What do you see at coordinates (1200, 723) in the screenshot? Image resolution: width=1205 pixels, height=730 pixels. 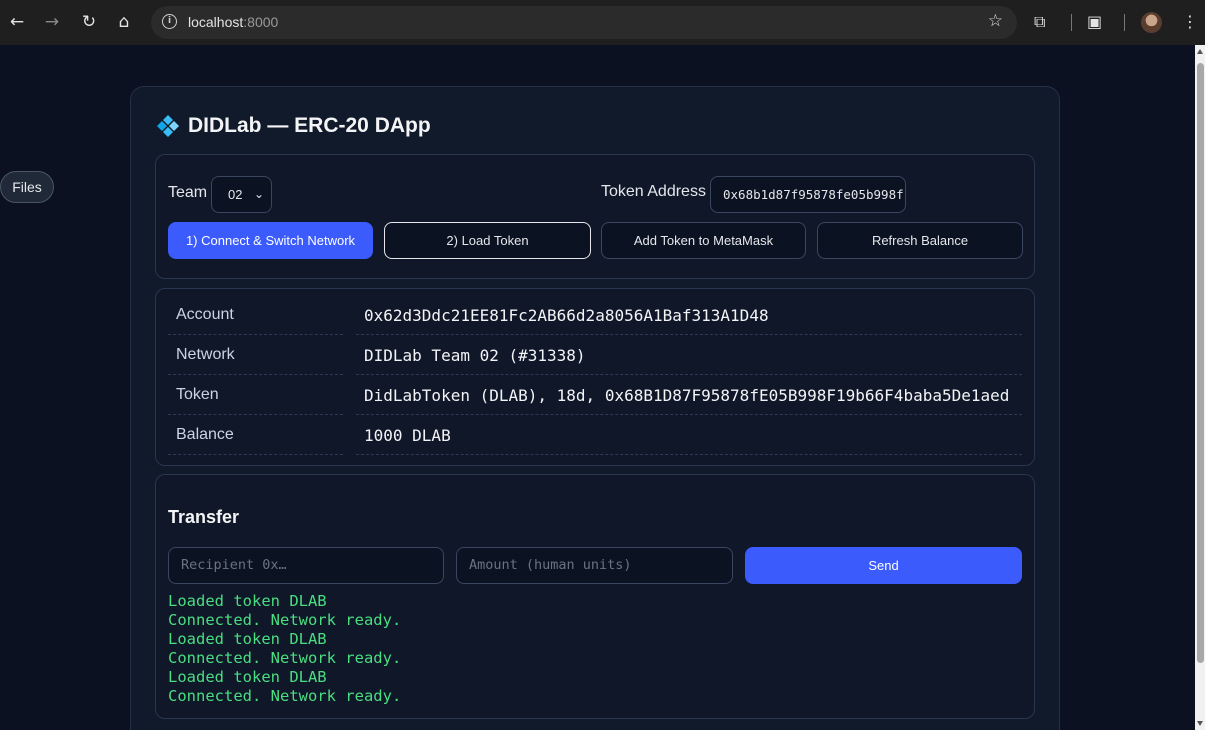 I see `scroll-down-arrow-icon` at bounding box center [1200, 723].